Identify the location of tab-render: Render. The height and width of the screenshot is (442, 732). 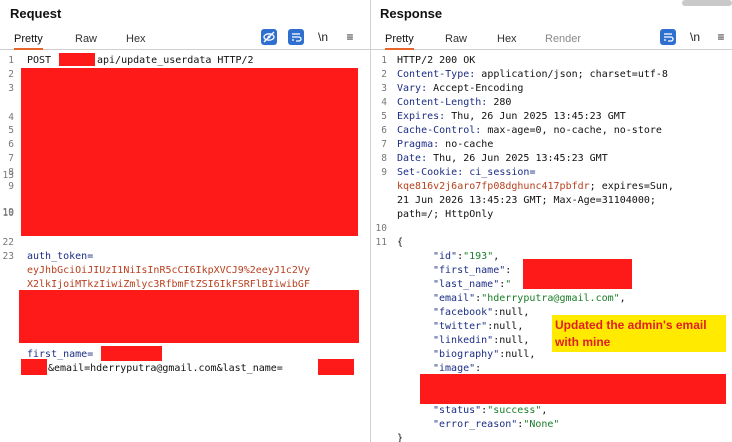
(563, 41).